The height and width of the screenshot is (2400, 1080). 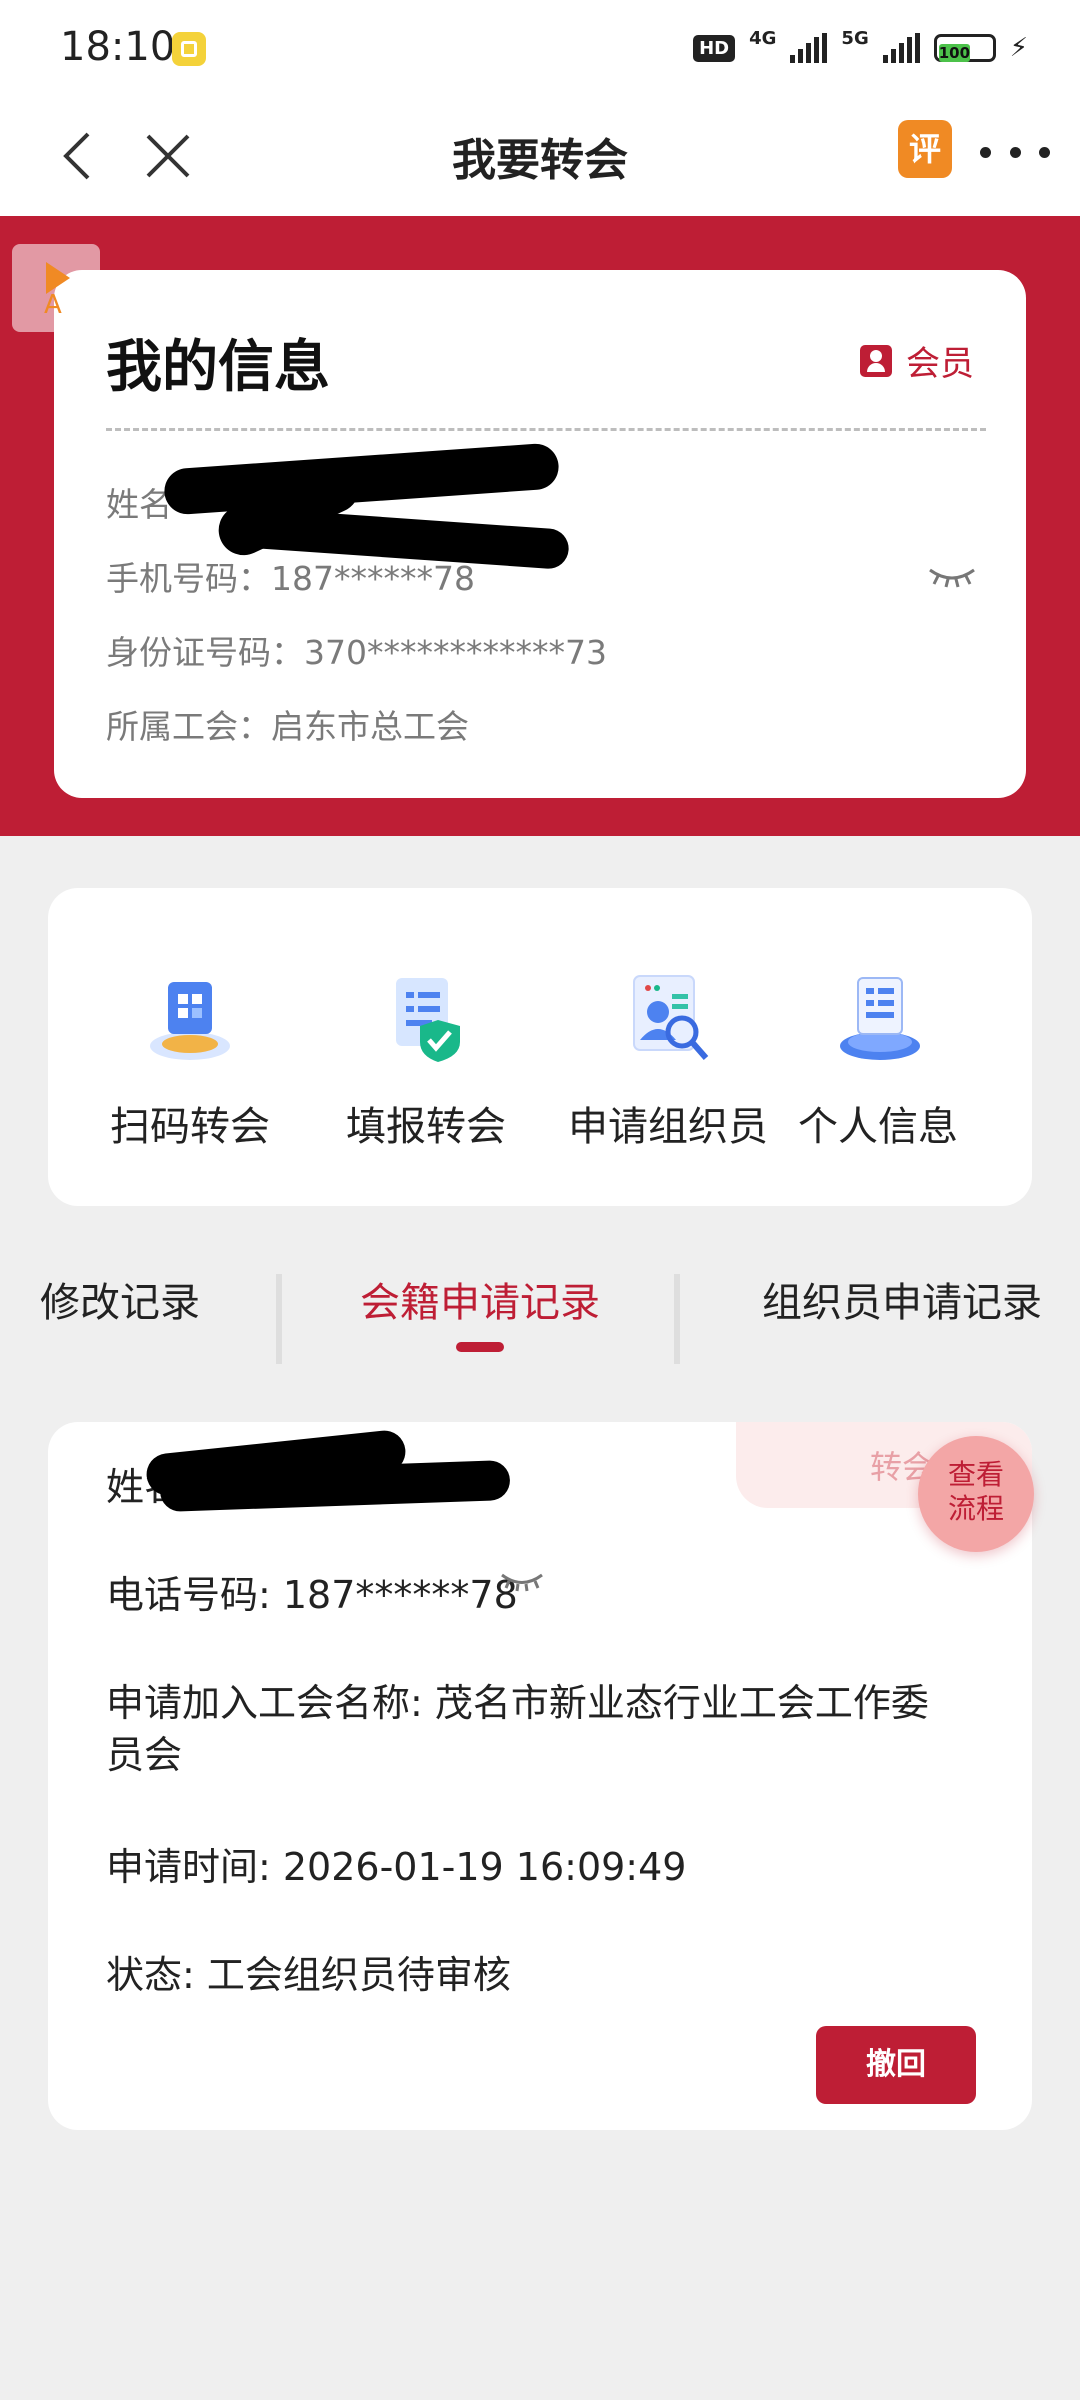 I want to click on status-indicators: HD 4G 5G 100 ⚡, so click(x=860, y=48).